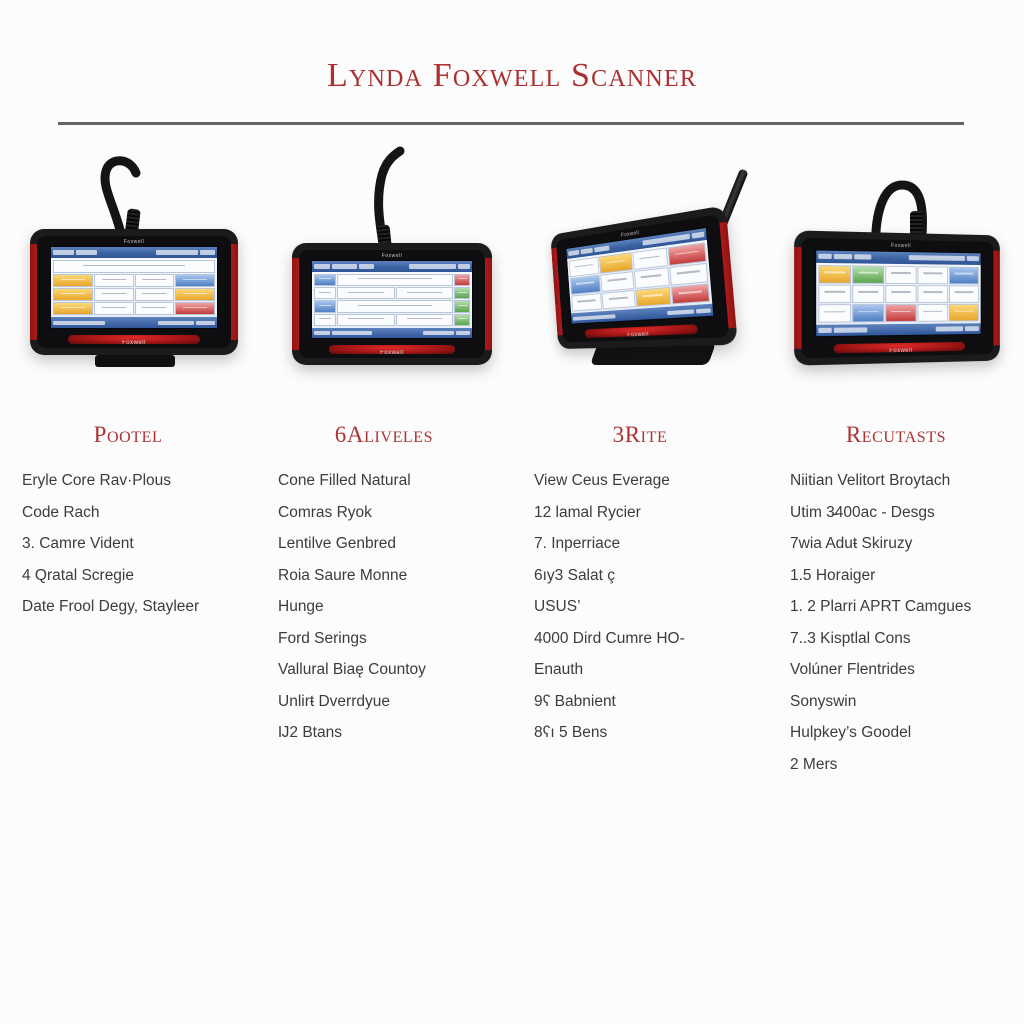 Image resolution: width=1024 pixels, height=1024 pixels. Describe the element at coordinates (587, 512) in the screenshot. I see `list-item: 12 lamal Rycier` at that location.